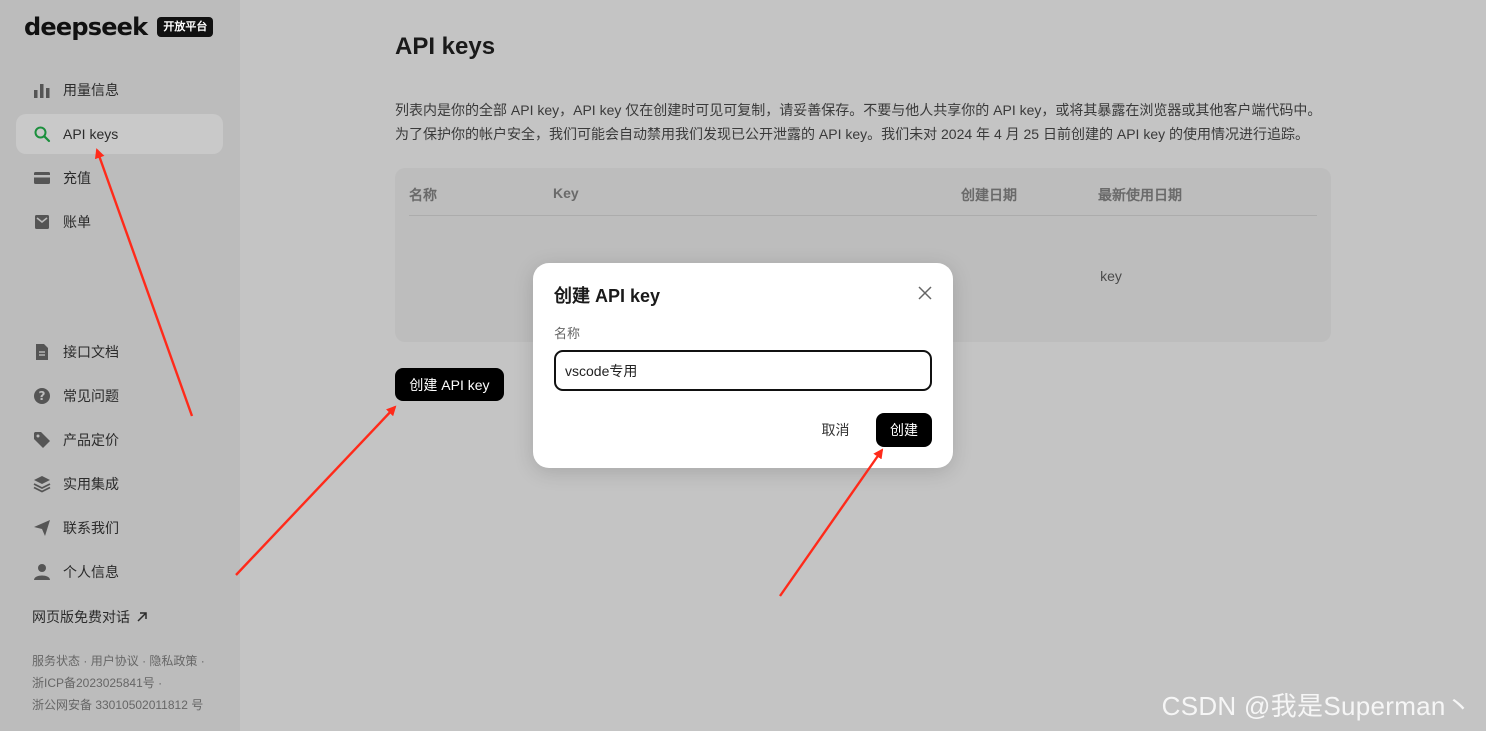 The width and height of the screenshot is (1486, 731). Describe the element at coordinates (743, 370) in the screenshot. I see `name-input` at that location.